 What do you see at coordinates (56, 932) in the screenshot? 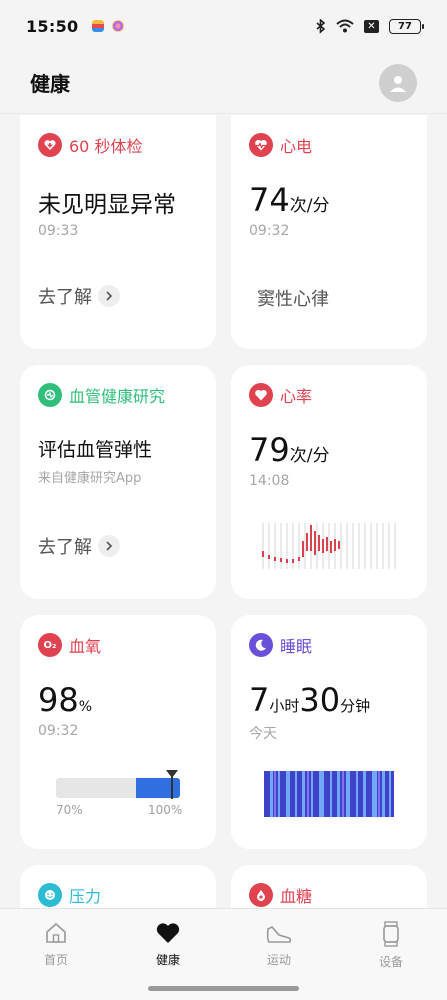
I see `home-icon` at bounding box center [56, 932].